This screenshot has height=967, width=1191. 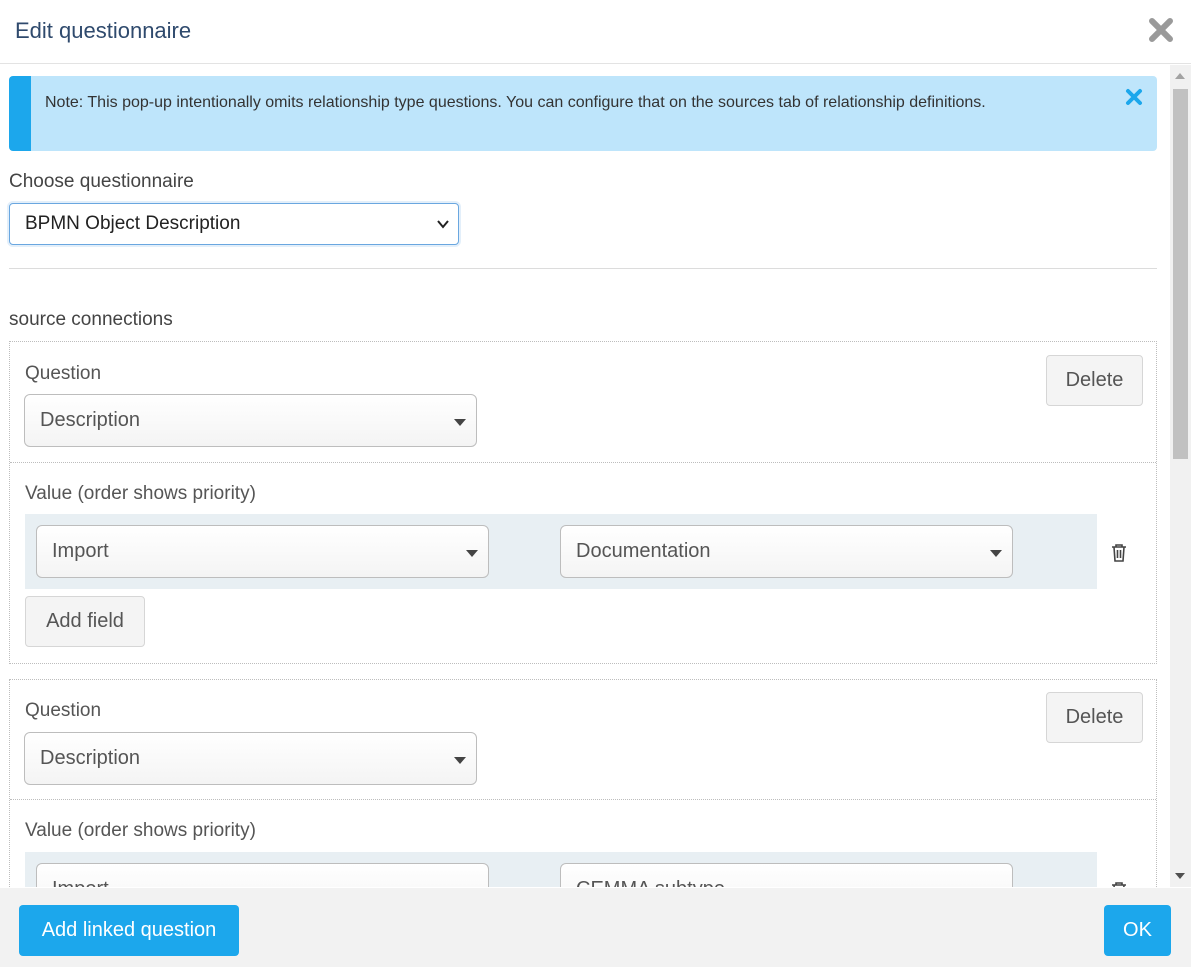 I want to click on dialog-footer: Add linked question OK, so click(x=595, y=927).